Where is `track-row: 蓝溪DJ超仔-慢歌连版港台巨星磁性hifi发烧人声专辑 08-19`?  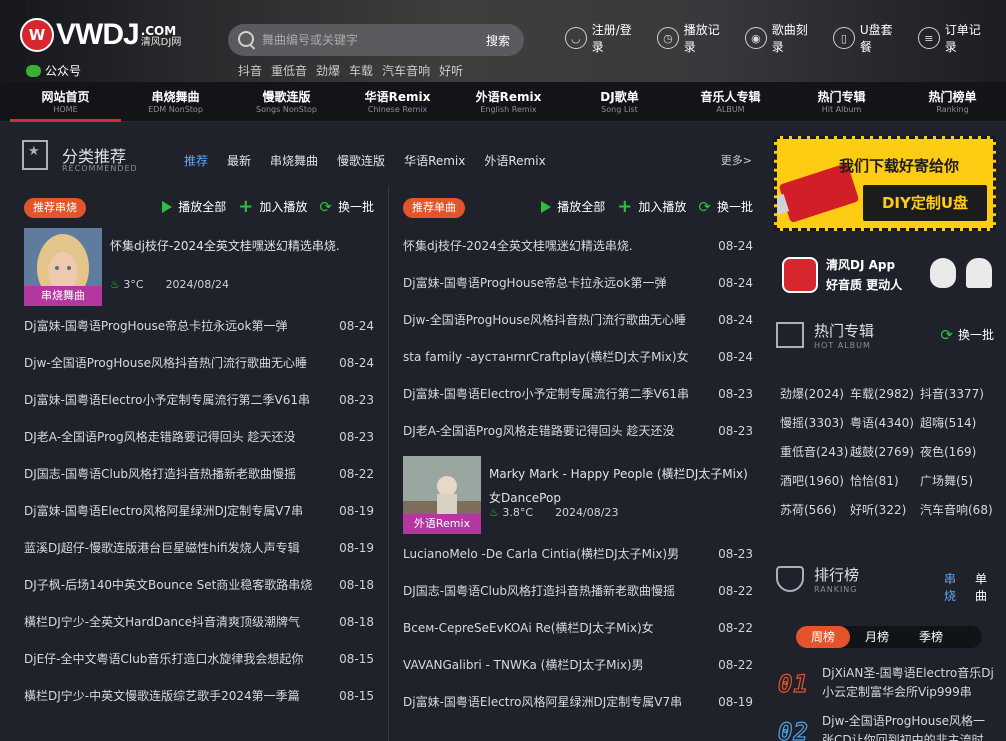 track-row: 蓝溪DJ超仔-慢歌连版港台巨星磁性hifi发烧人声专辑 08-19 is located at coordinates (202, 548).